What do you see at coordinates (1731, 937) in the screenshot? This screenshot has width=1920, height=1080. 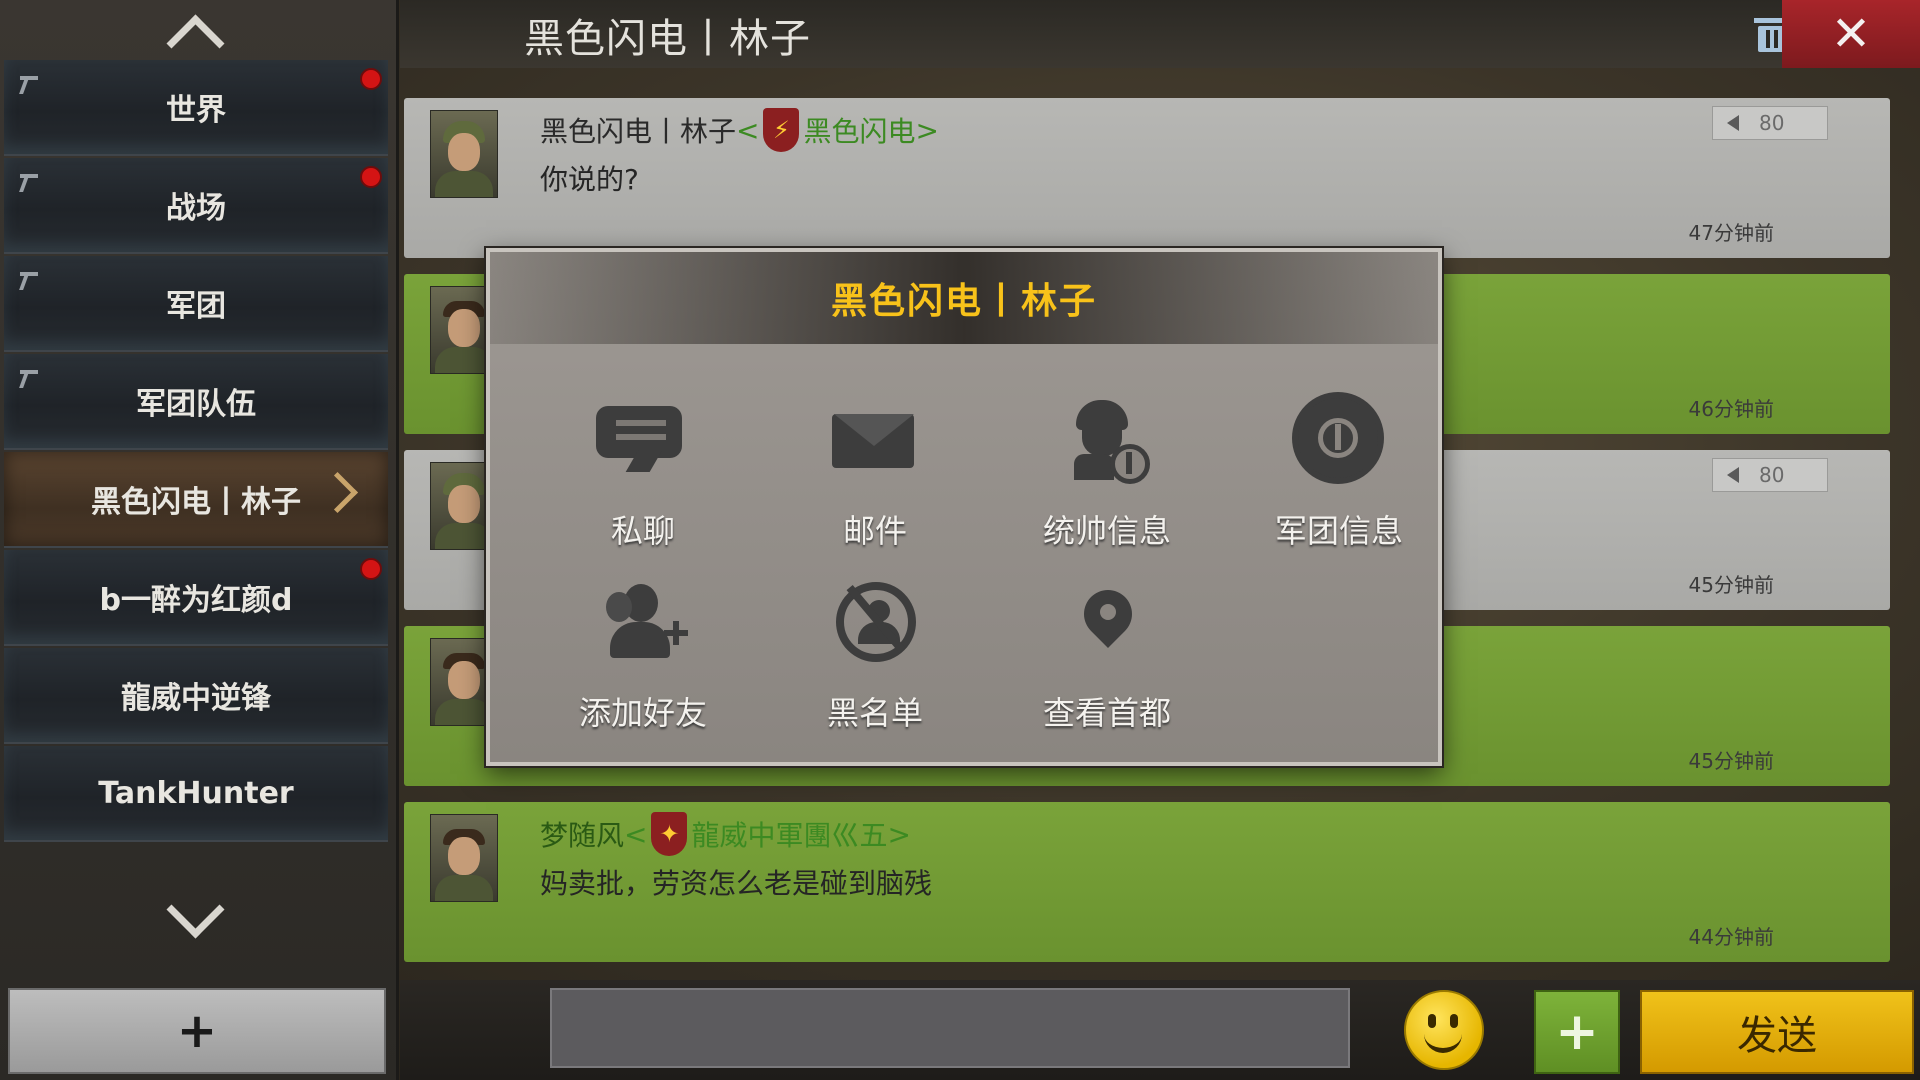 I see `message-time: 44分钟前` at bounding box center [1731, 937].